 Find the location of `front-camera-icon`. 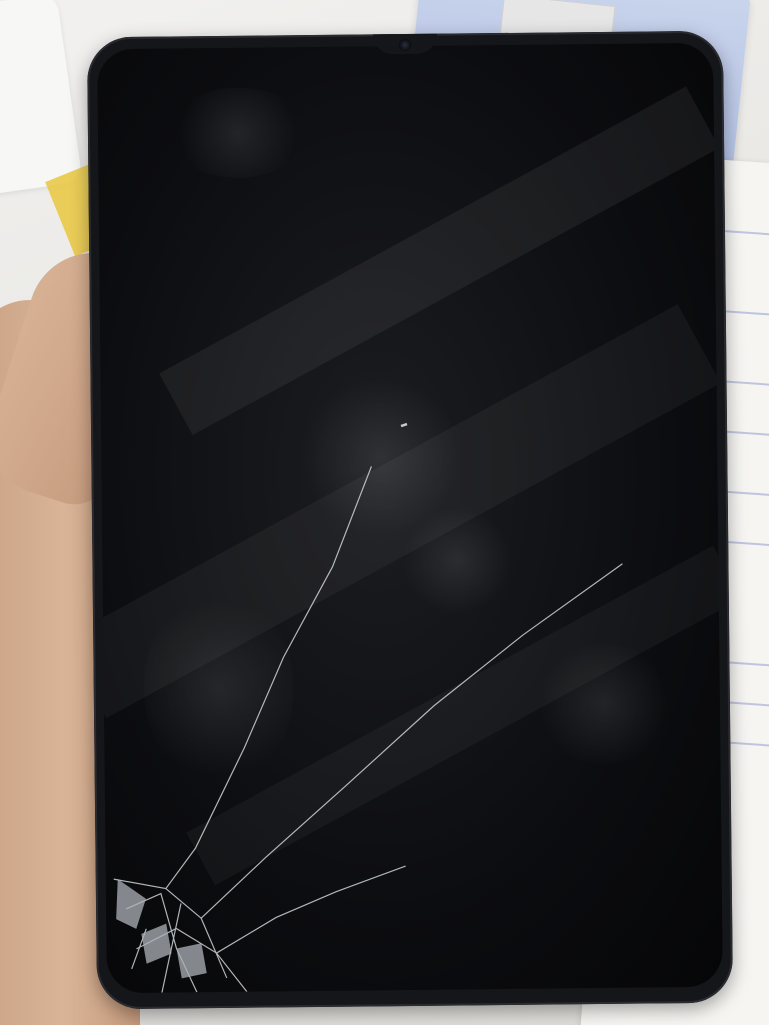

front-camera-icon is located at coordinates (405, 45).